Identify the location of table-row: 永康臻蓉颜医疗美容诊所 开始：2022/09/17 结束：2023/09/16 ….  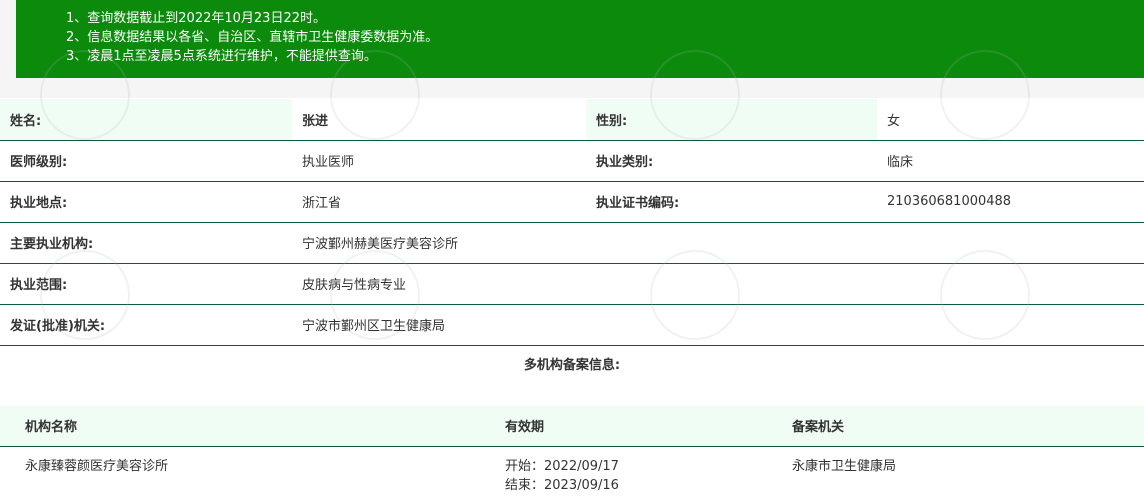
(572, 470).